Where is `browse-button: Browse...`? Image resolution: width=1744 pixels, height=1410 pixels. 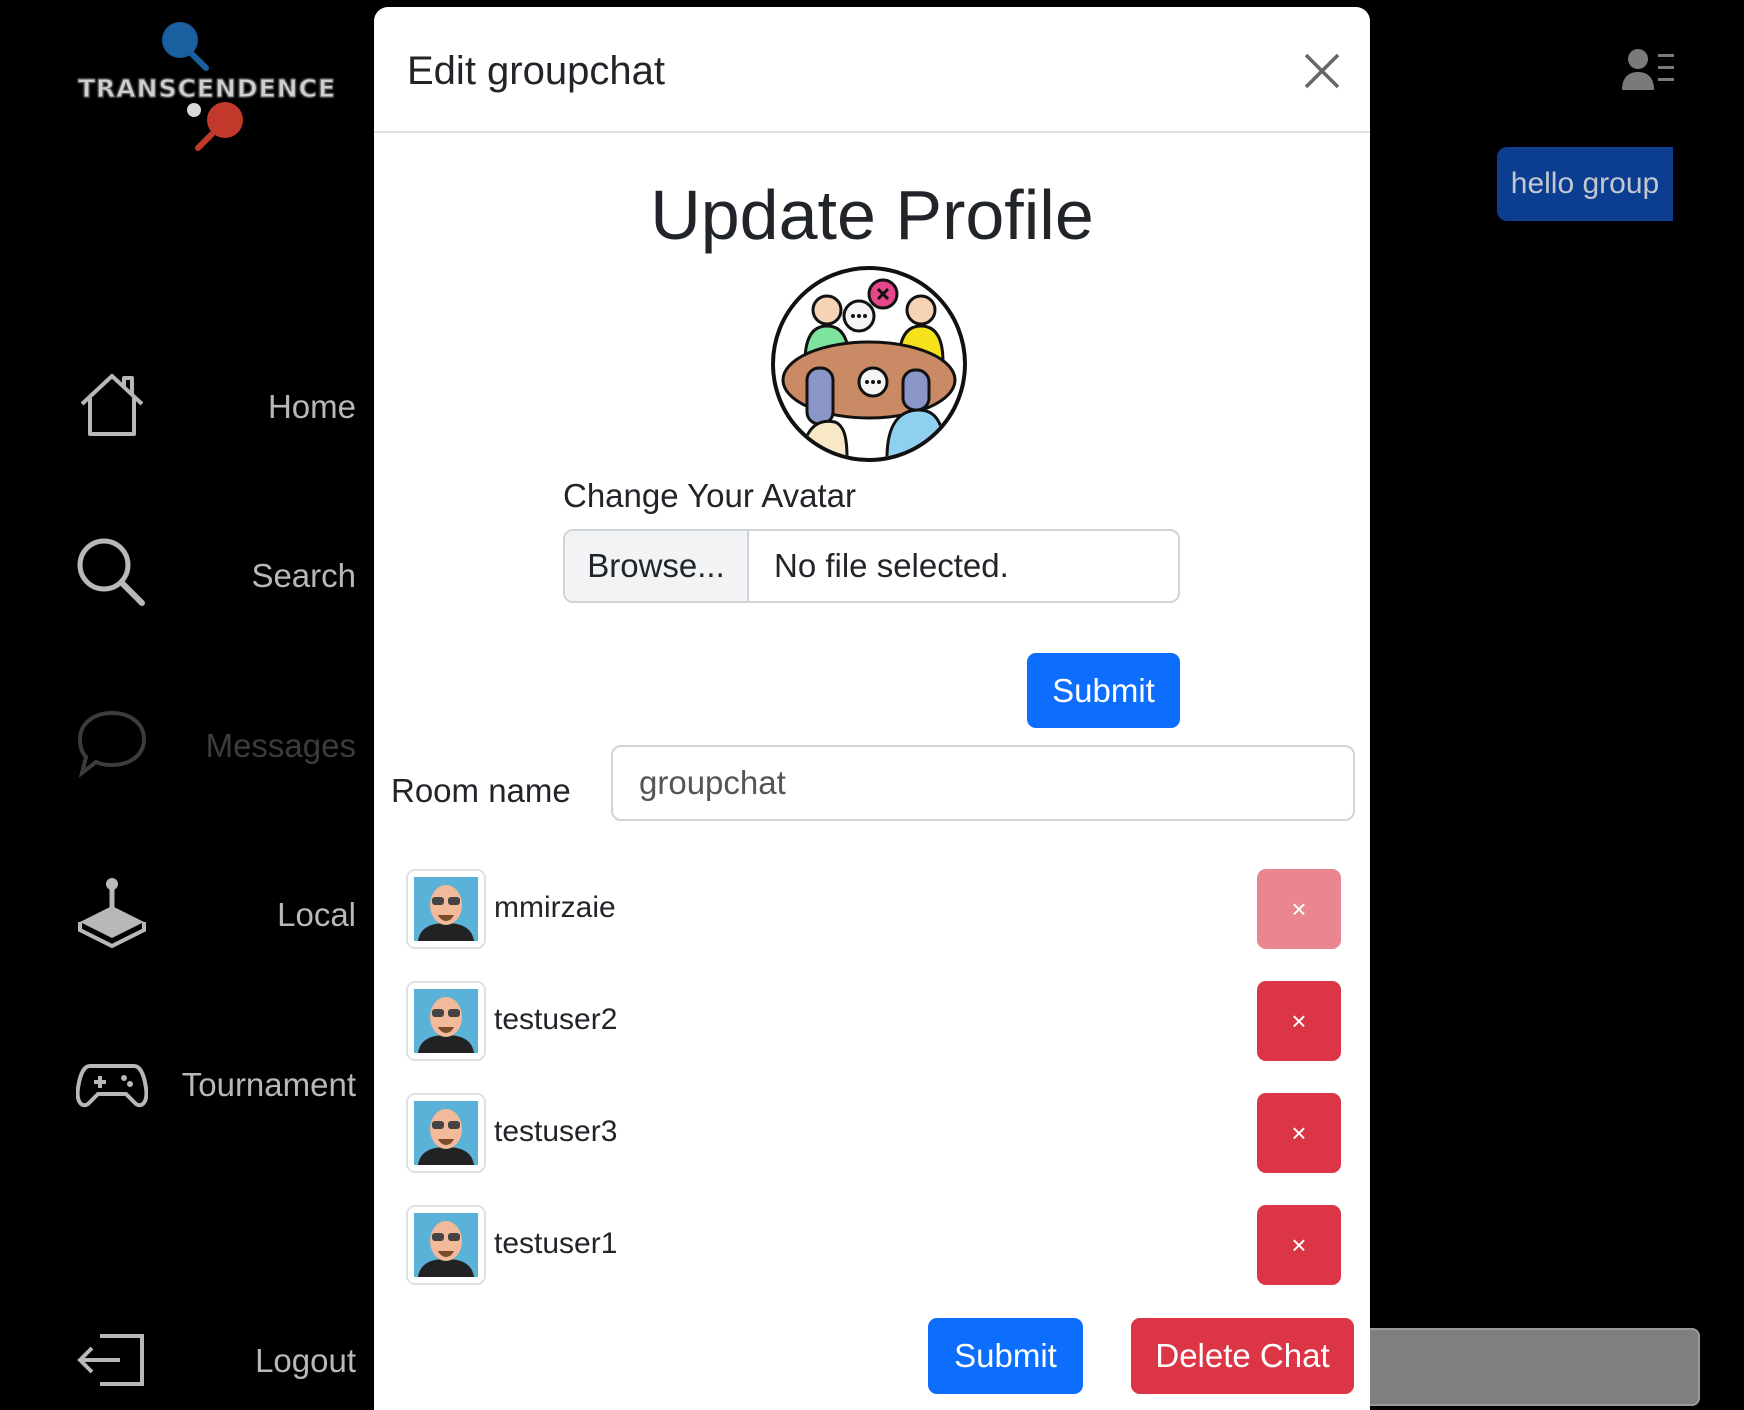
browse-button: Browse... is located at coordinates (657, 566).